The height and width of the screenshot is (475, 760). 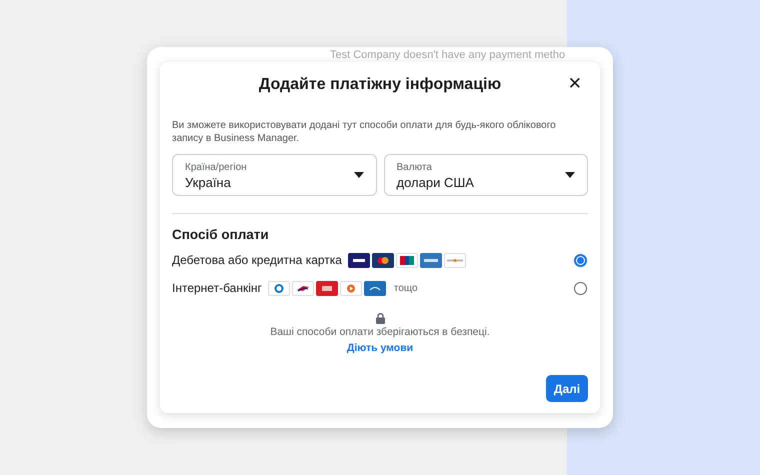 I want to click on lock-icon, so click(x=380, y=318).